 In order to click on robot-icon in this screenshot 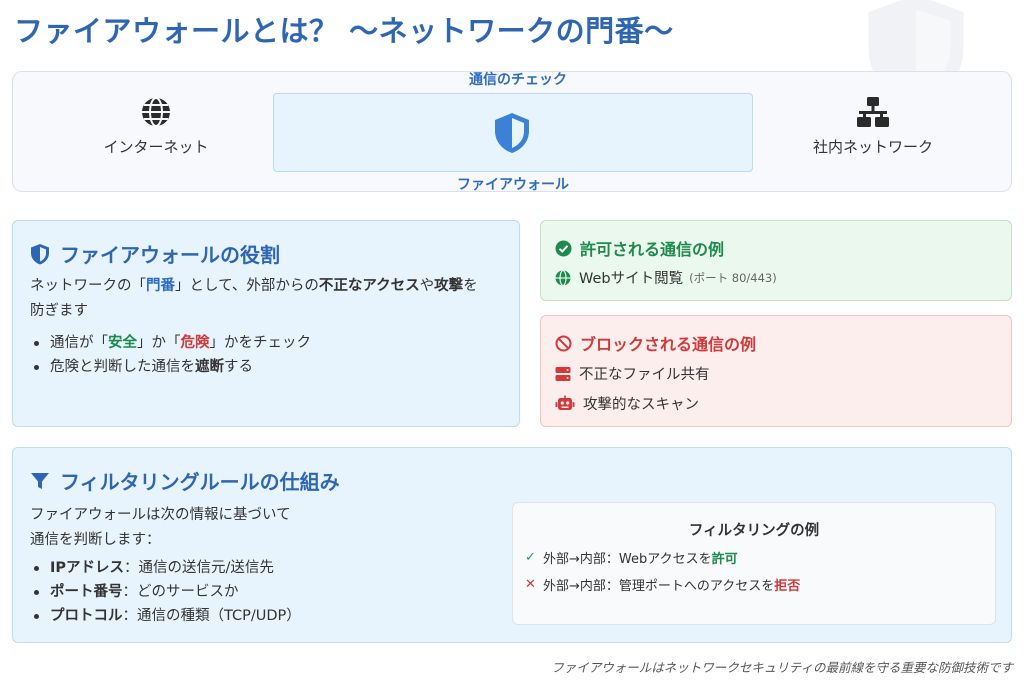, I will do `click(565, 402)`.